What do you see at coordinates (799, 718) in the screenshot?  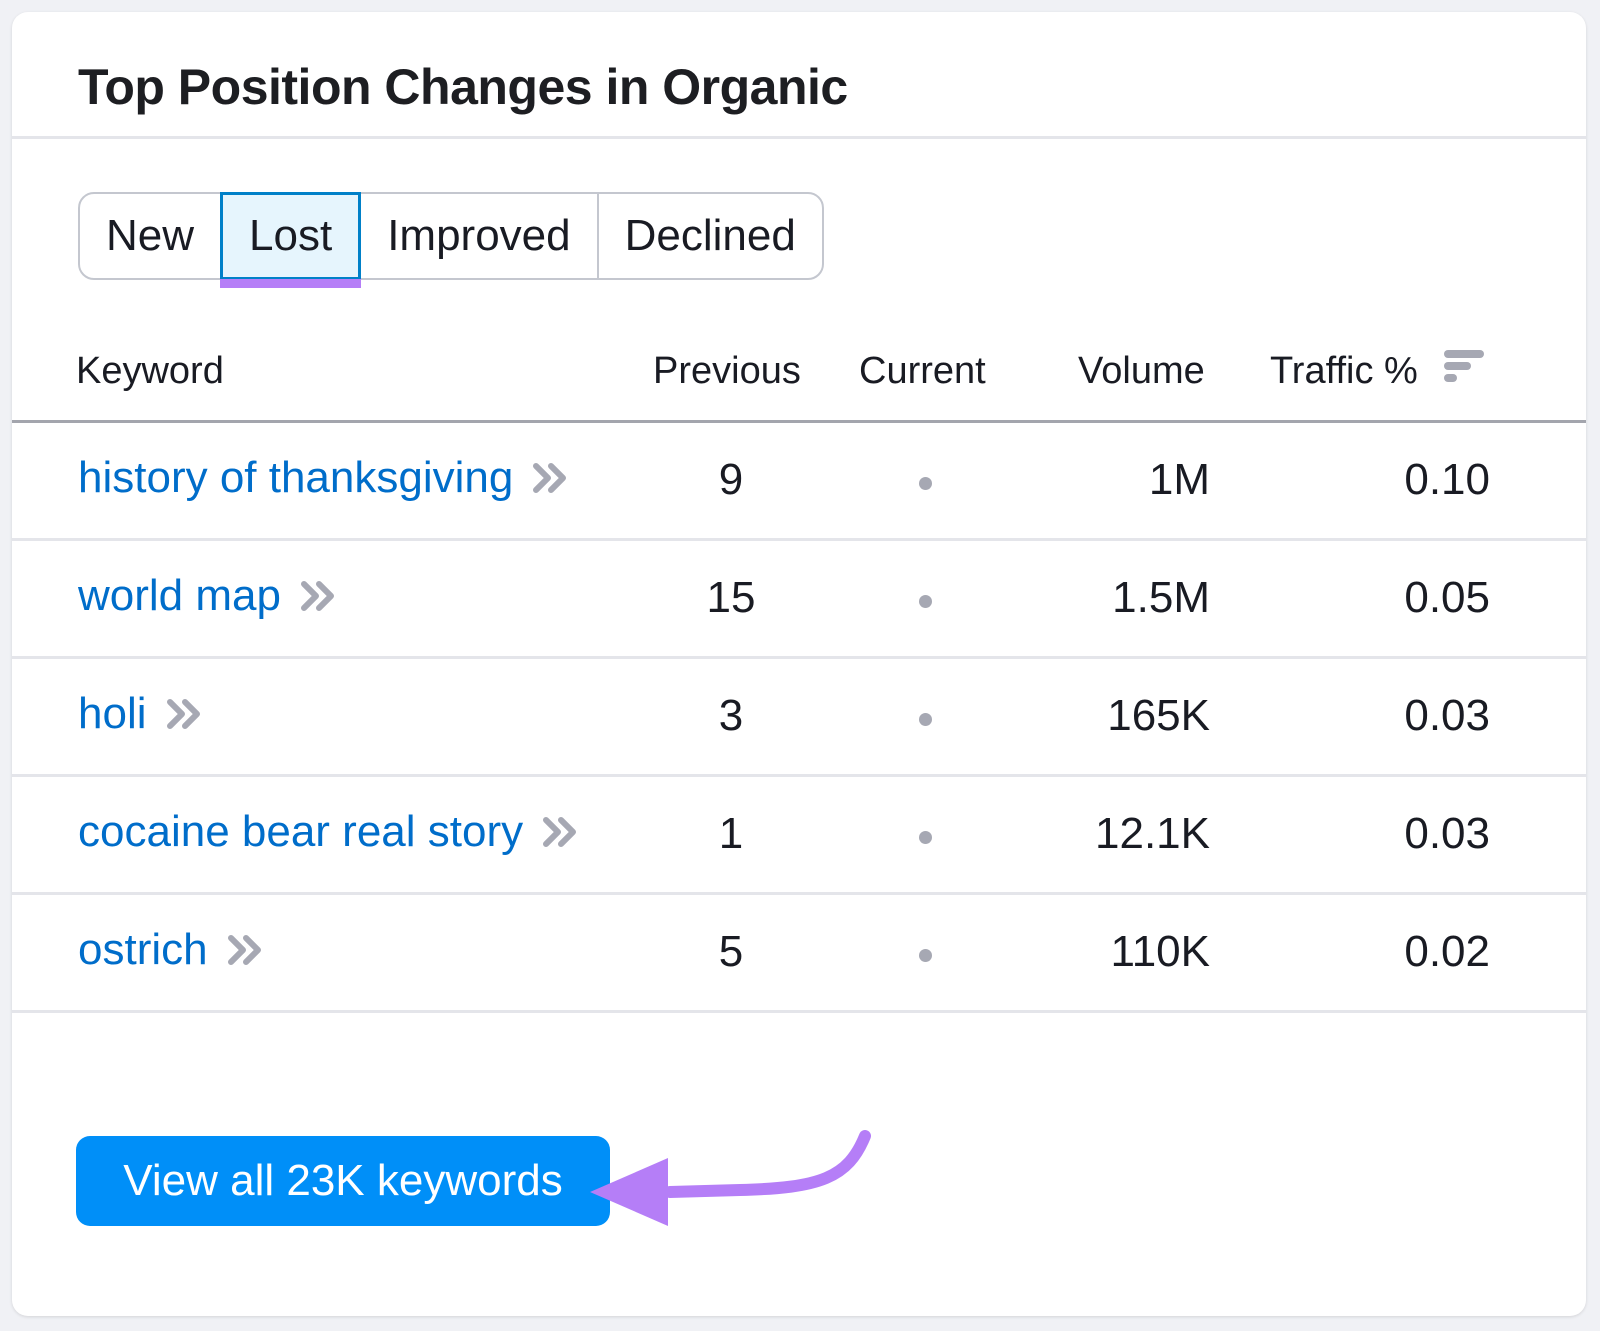 I see `table-row: holi 3 165K 0.03` at bounding box center [799, 718].